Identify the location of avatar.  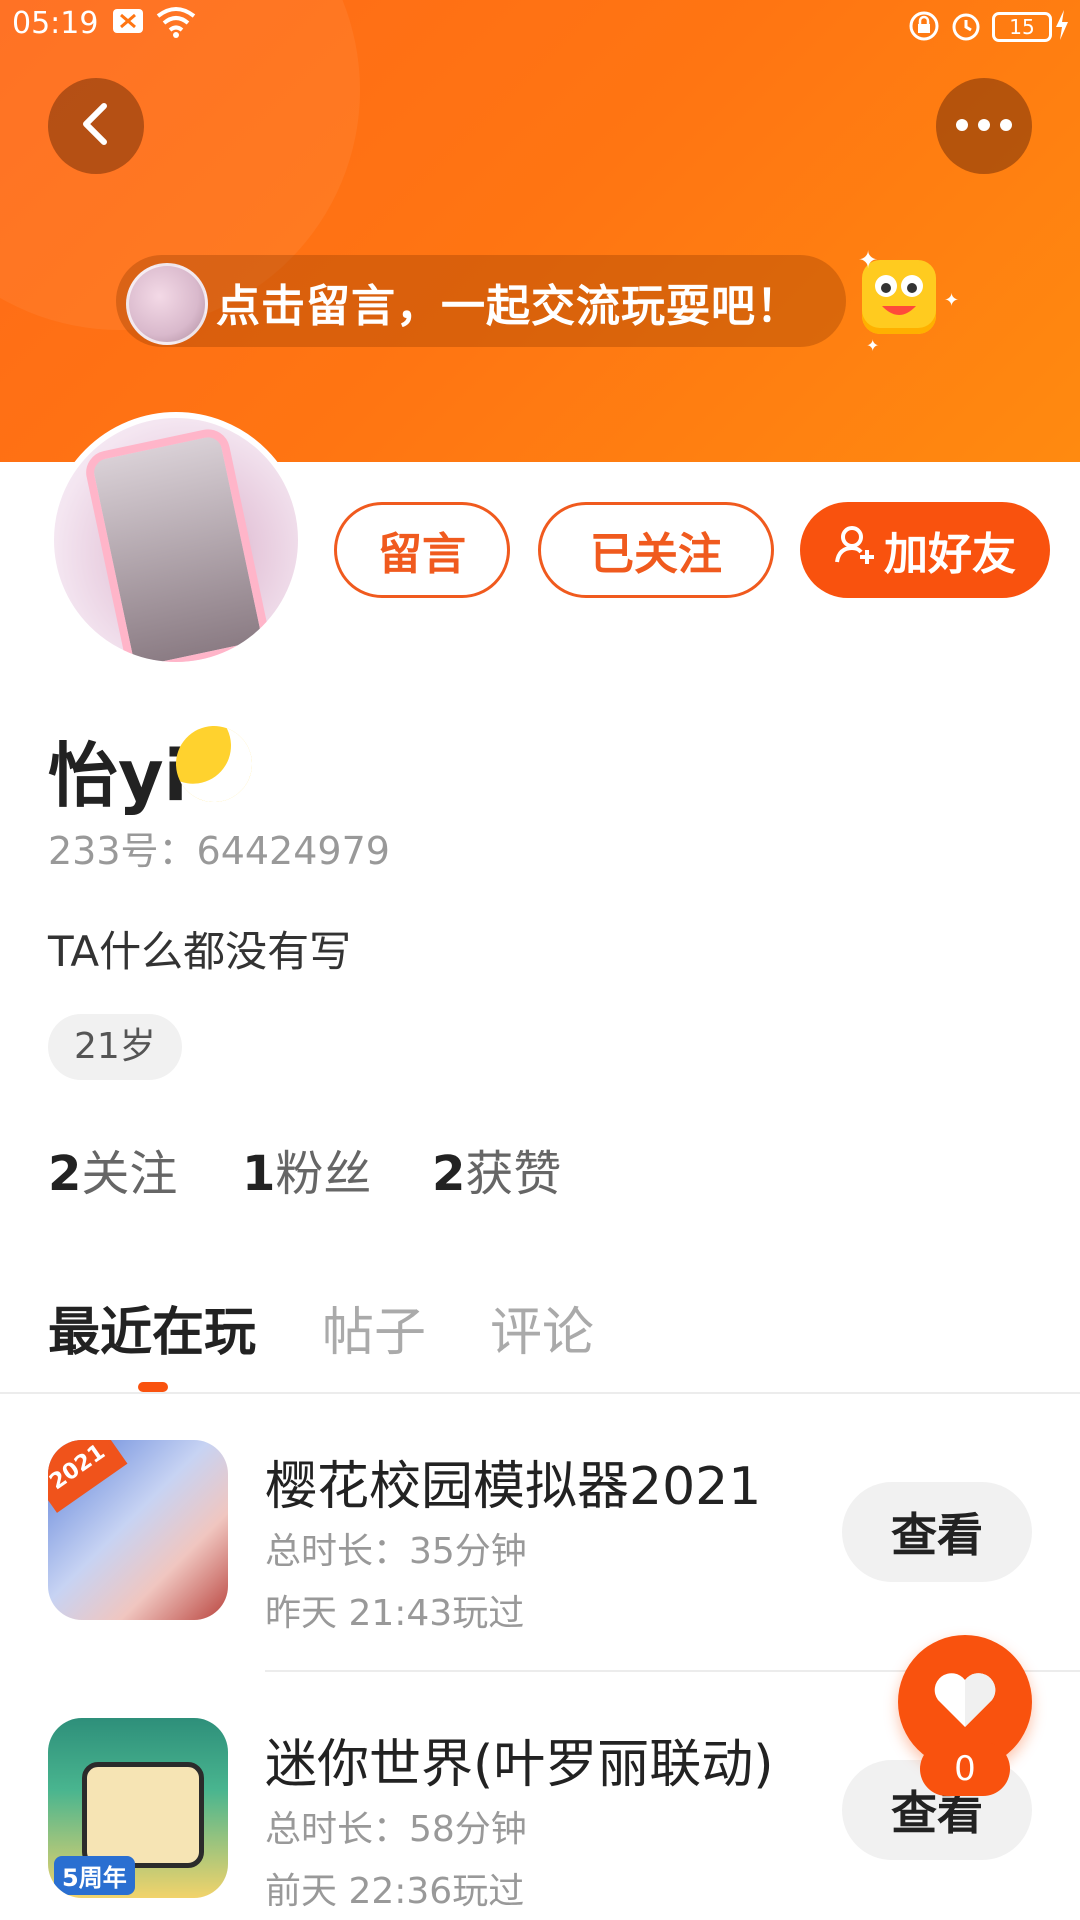
(176, 540).